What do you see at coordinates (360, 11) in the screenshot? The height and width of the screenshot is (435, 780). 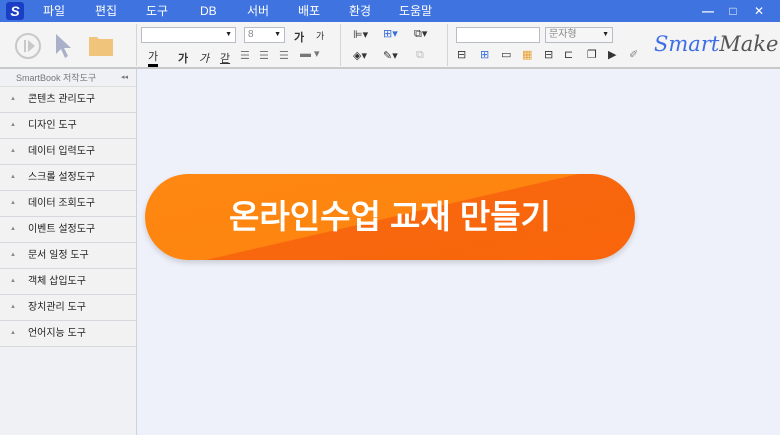 I see `menu-environment: 환경` at bounding box center [360, 11].